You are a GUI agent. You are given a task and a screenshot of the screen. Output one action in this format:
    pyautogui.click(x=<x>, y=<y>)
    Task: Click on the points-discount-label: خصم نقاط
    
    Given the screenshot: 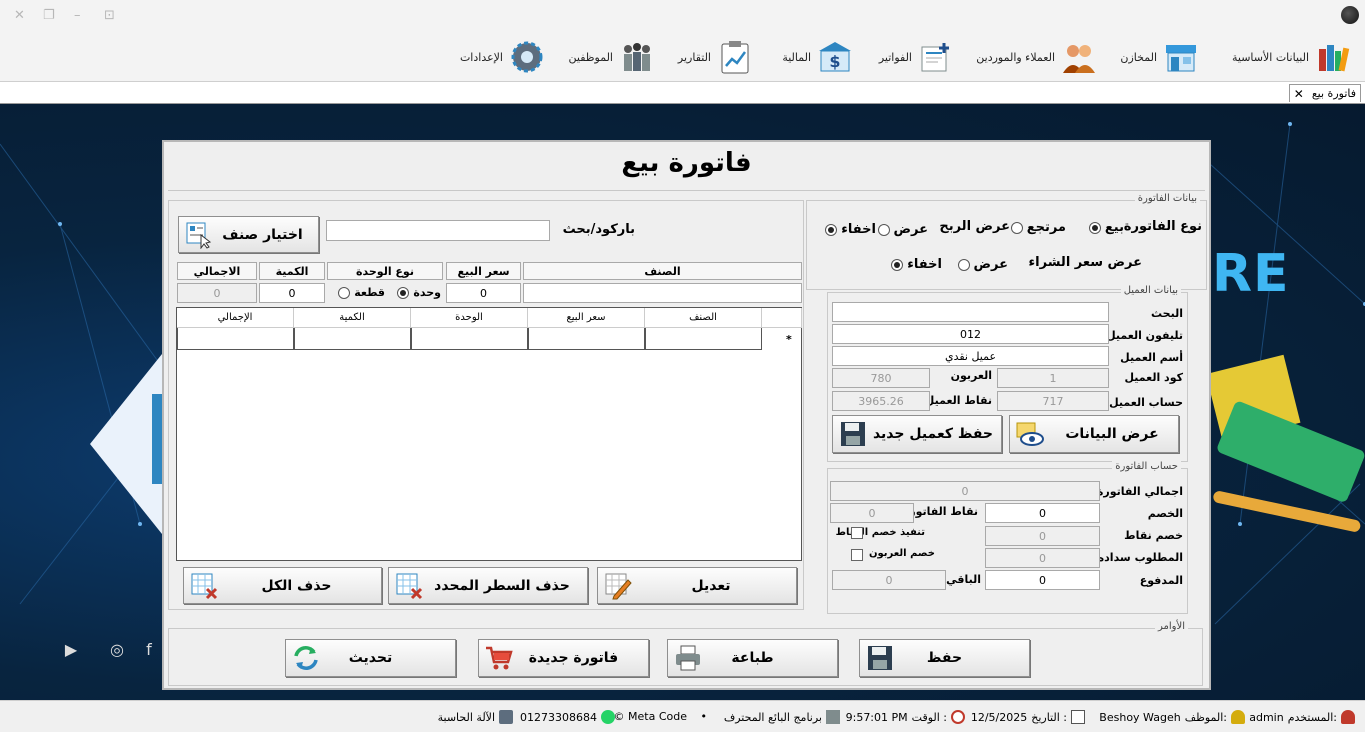 What is the action you would take?
    pyautogui.click(x=1153, y=535)
    